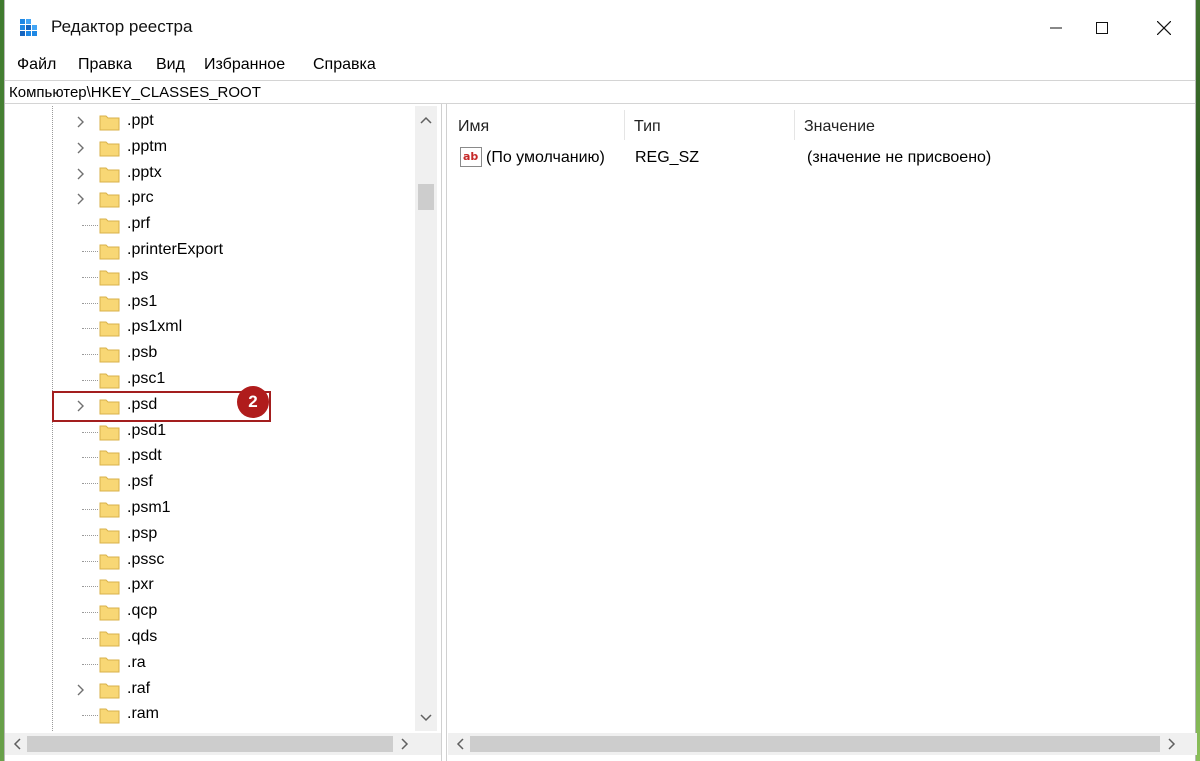 This screenshot has width=1200, height=761. Describe the element at coordinates (210, 354) in the screenshot. I see `tree-item: .psb` at that location.